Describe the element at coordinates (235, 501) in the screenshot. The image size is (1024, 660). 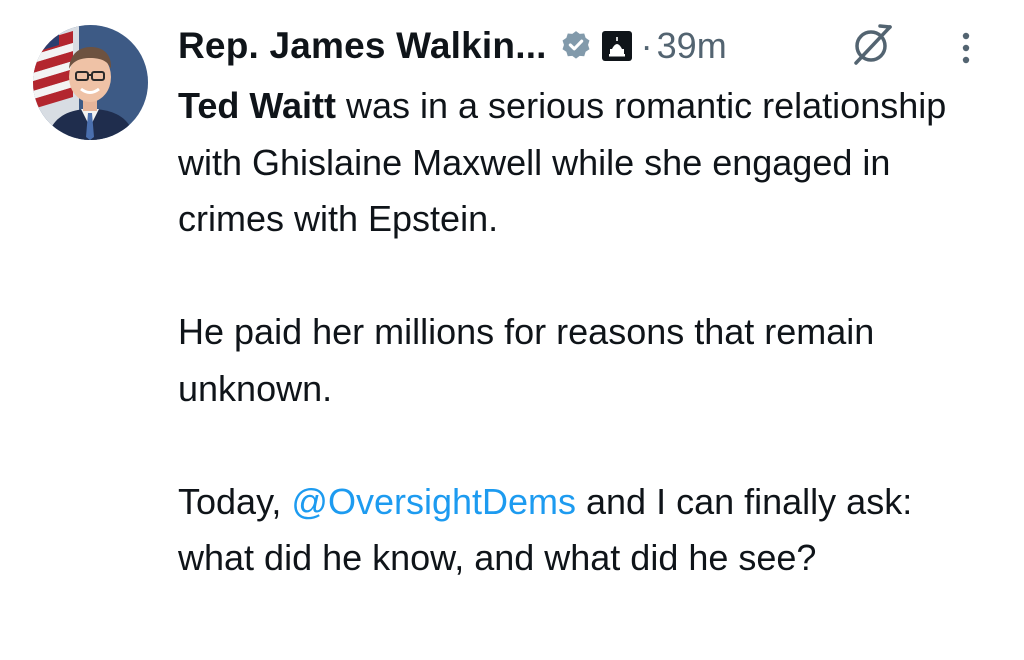
I see `paragraph-3-text-before: Today,` at that location.